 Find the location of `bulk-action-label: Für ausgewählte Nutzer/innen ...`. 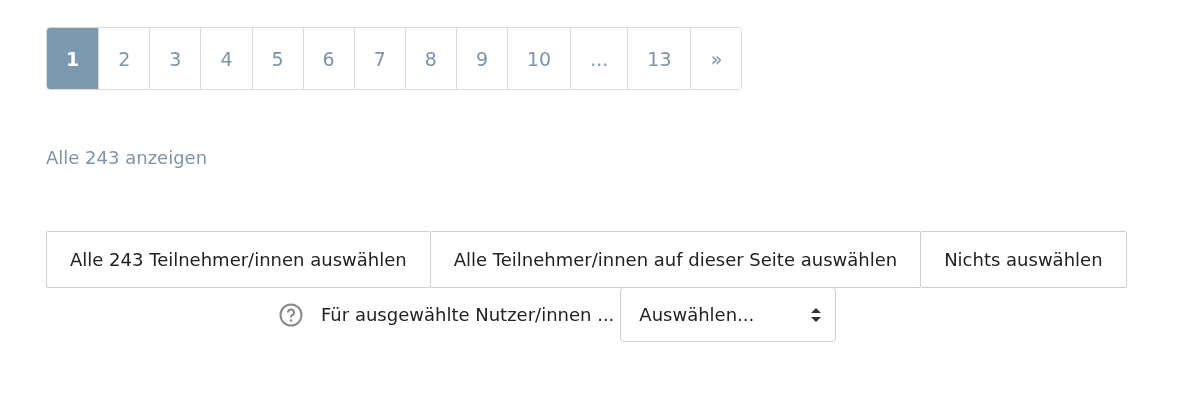

bulk-action-label: Für ausgewählte Nutzer/innen ... is located at coordinates (468, 314).